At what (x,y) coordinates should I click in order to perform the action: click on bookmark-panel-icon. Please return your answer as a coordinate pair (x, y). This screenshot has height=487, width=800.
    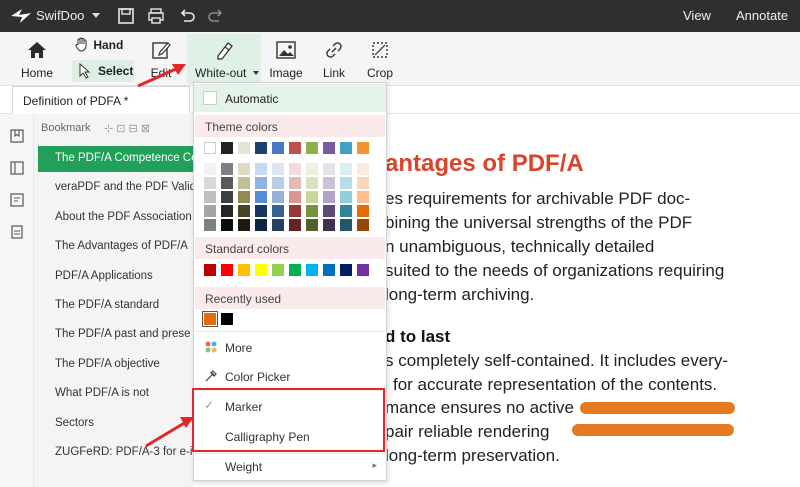
    Looking at the image, I should click on (17, 136).